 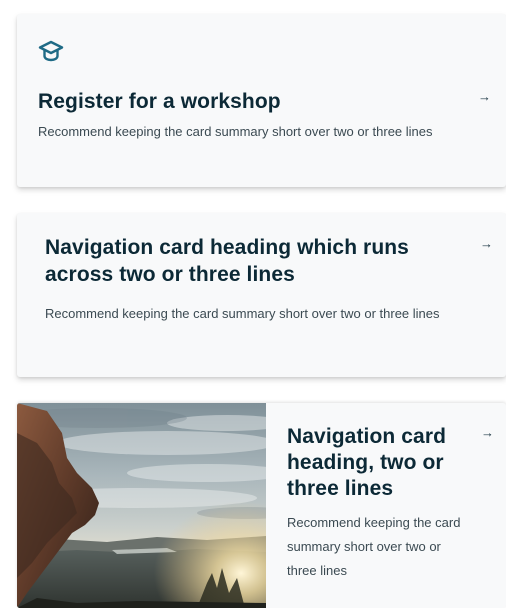 I want to click on card-heading: Register for a workshop, so click(x=253, y=102).